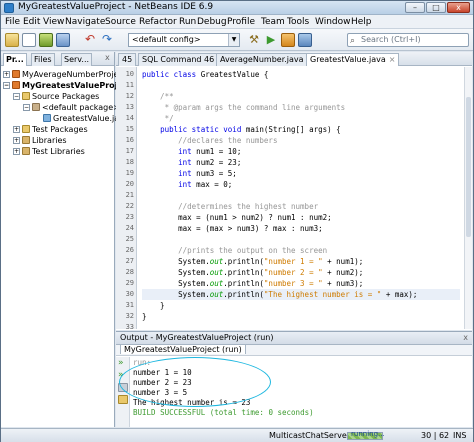 The image size is (474, 442). I want to click on close-panel-icon: x, so click(107, 57).